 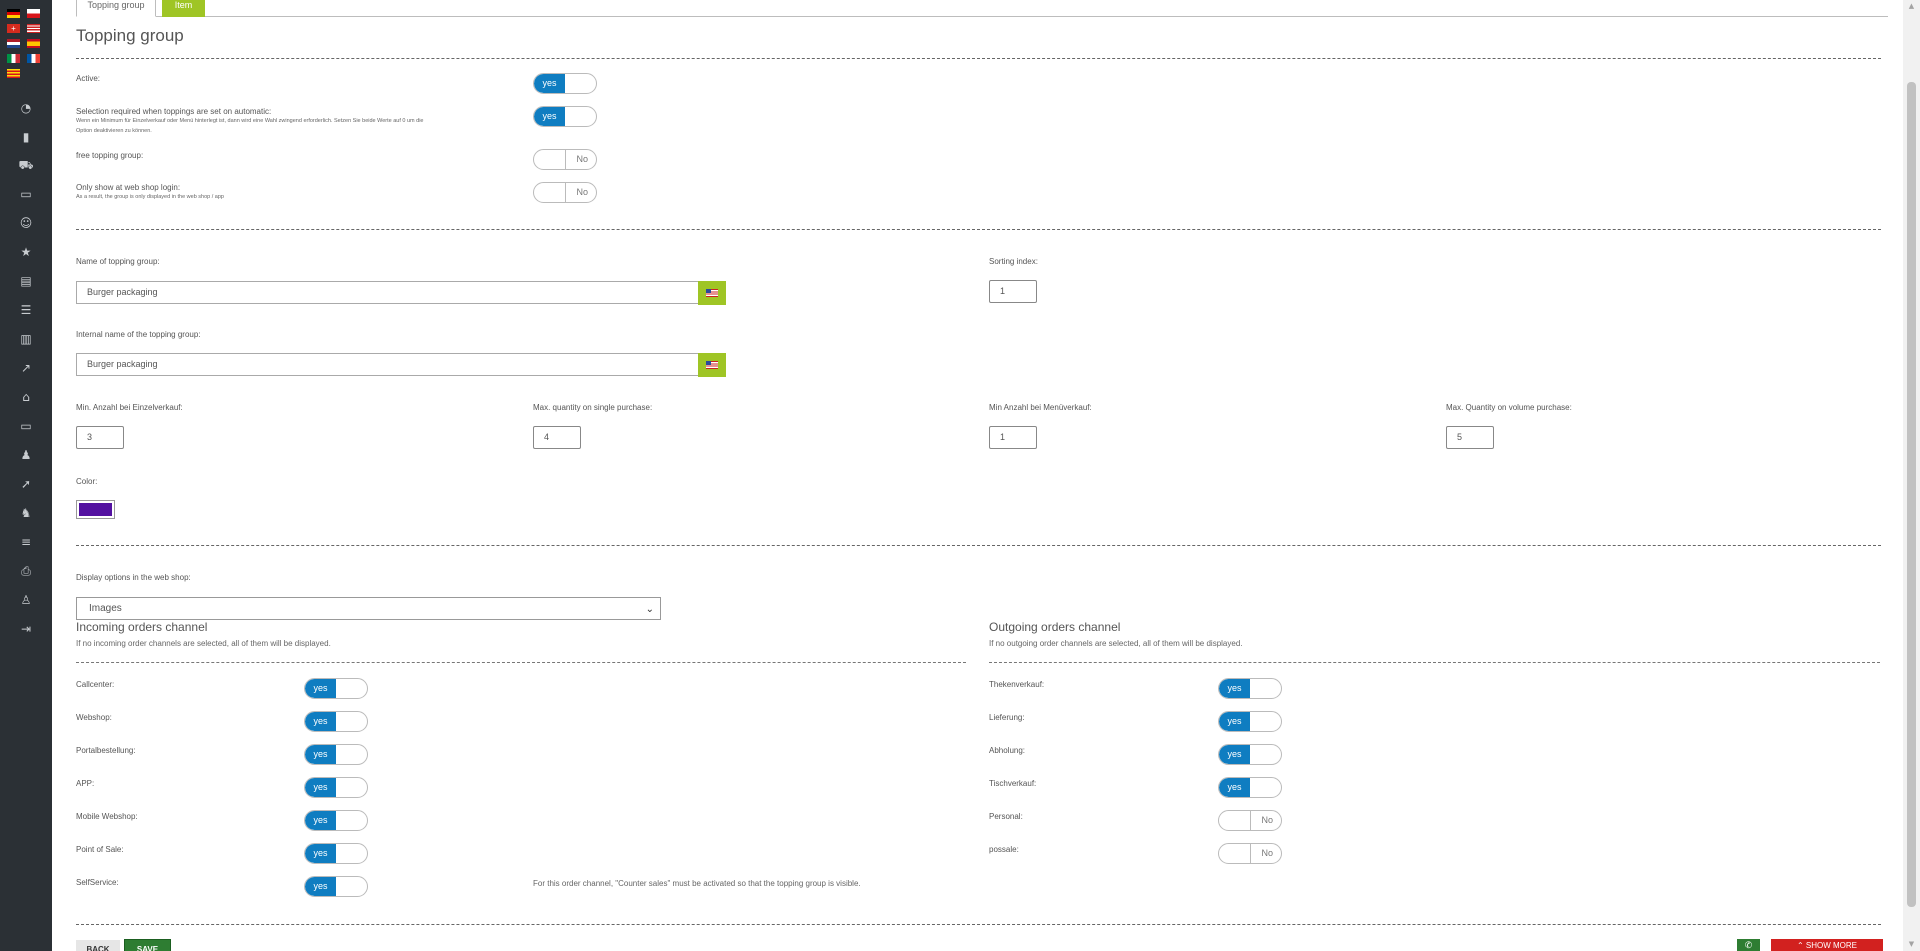 I want to click on name-language-button, so click(x=712, y=293).